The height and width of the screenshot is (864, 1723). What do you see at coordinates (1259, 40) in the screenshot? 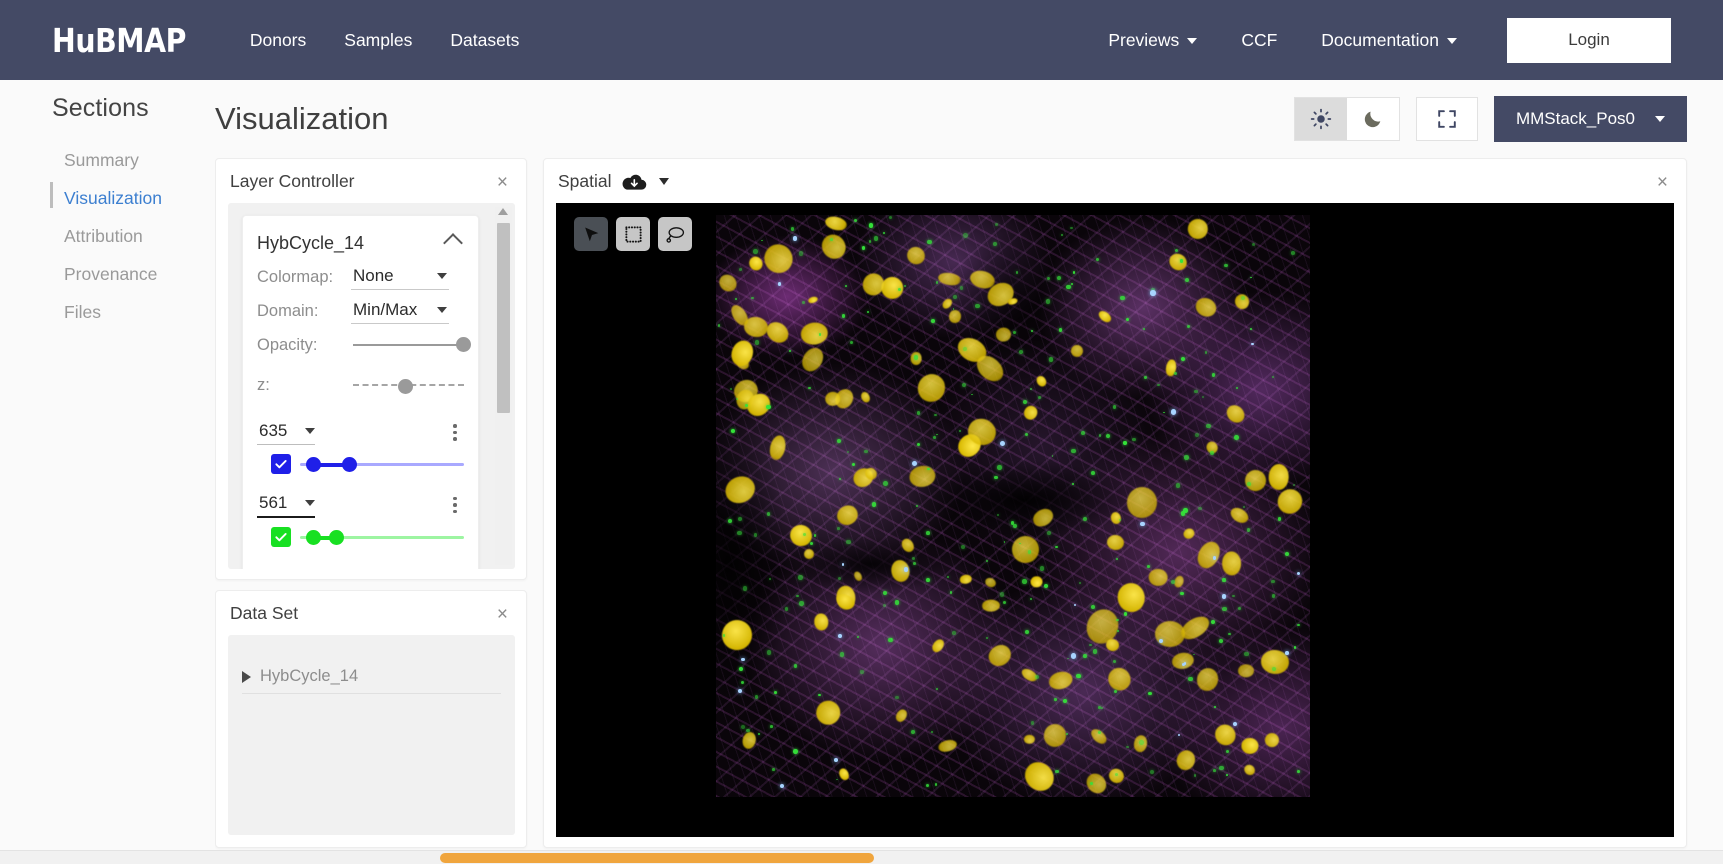
I see `nav-link-ccf: CCF` at bounding box center [1259, 40].